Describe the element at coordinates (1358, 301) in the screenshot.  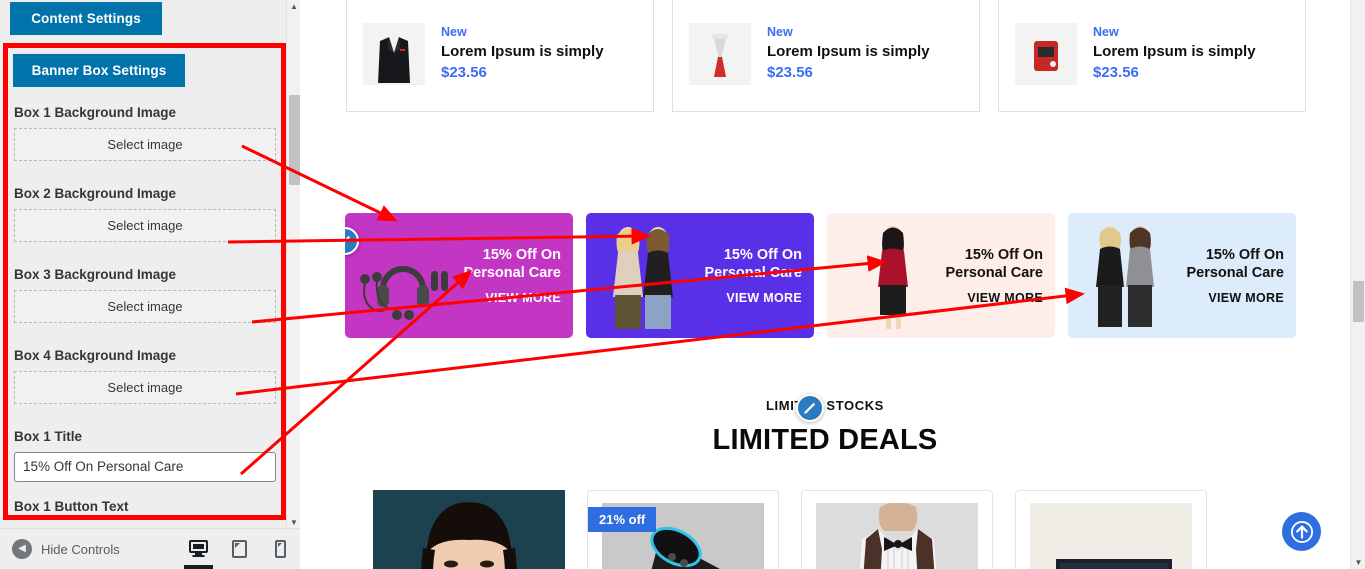
I see `page-scrollbar-thumb` at that location.